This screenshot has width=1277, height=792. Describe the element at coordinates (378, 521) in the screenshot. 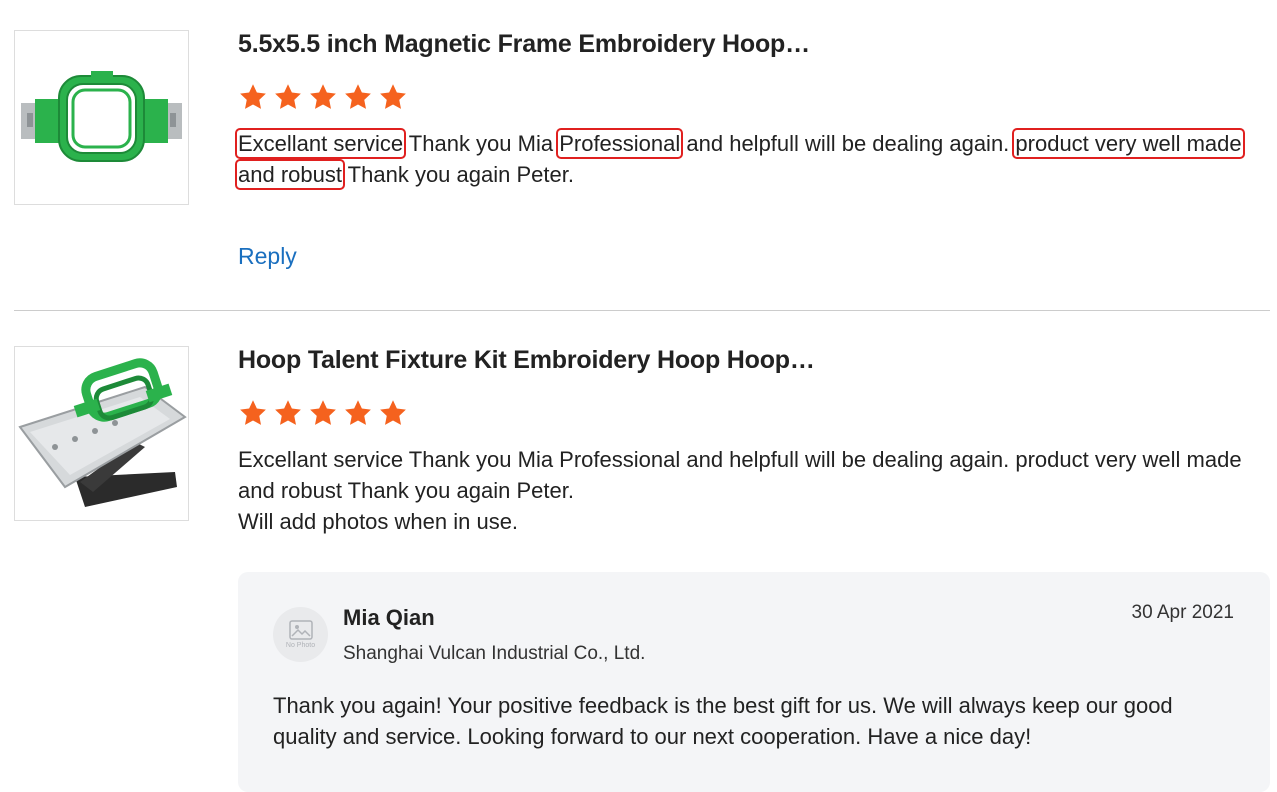

I see `review-text-line: Will add photos when in use.` at that location.